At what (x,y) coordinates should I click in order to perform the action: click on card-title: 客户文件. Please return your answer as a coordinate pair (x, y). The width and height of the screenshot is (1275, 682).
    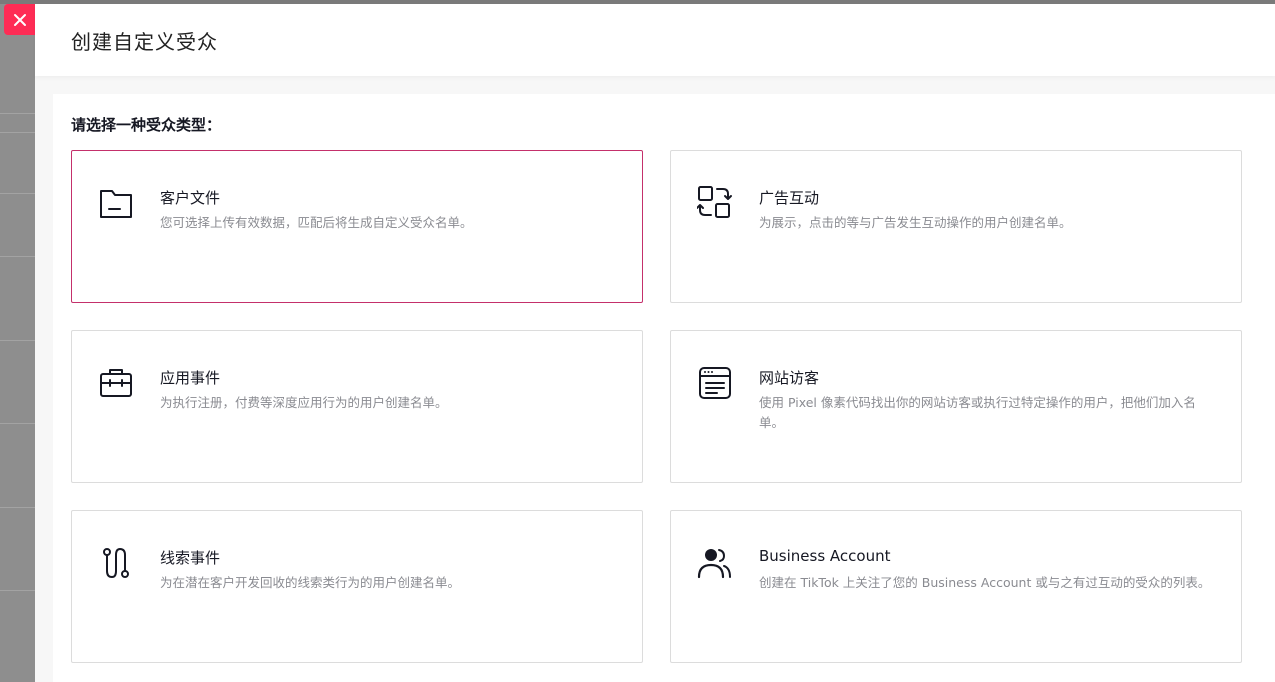
    Looking at the image, I should click on (190, 198).